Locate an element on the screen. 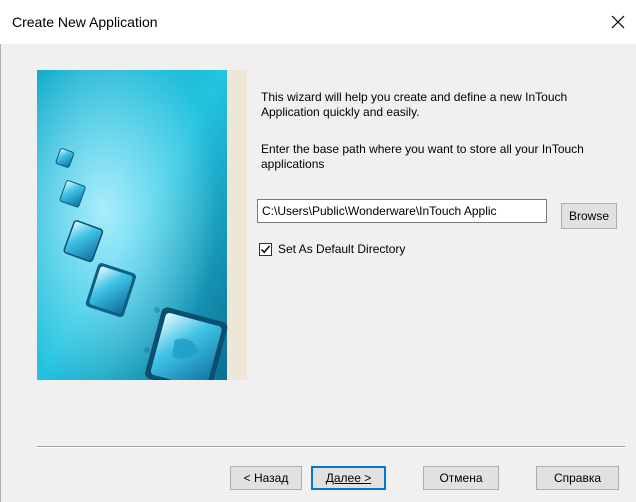 The height and width of the screenshot is (502, 636). browse-button-label: Browse is located at coordinates (588, 216).